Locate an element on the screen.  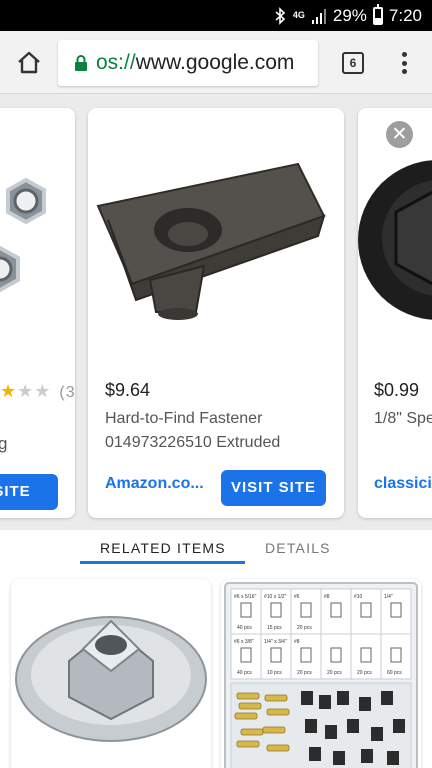
address-bar: os://www.google.com is located at coordinates (188, 63).